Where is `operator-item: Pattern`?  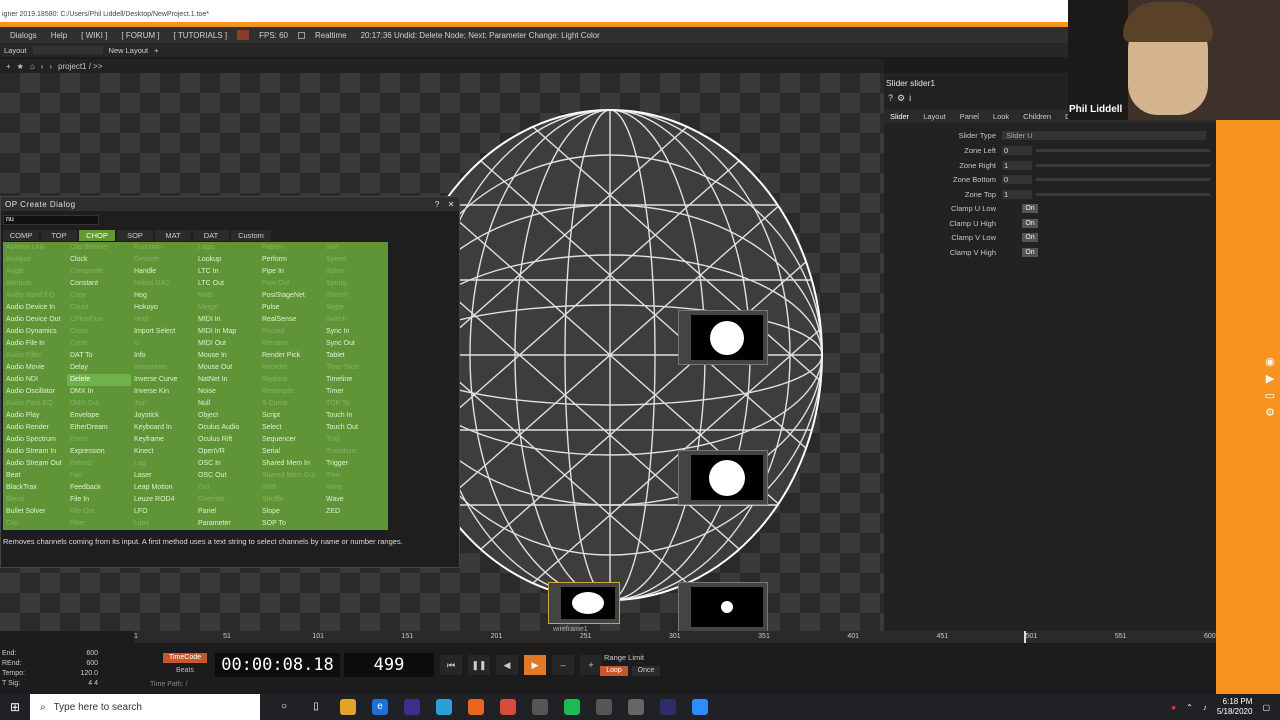
operator-item: Pattern is located at coordinates (291, 248).